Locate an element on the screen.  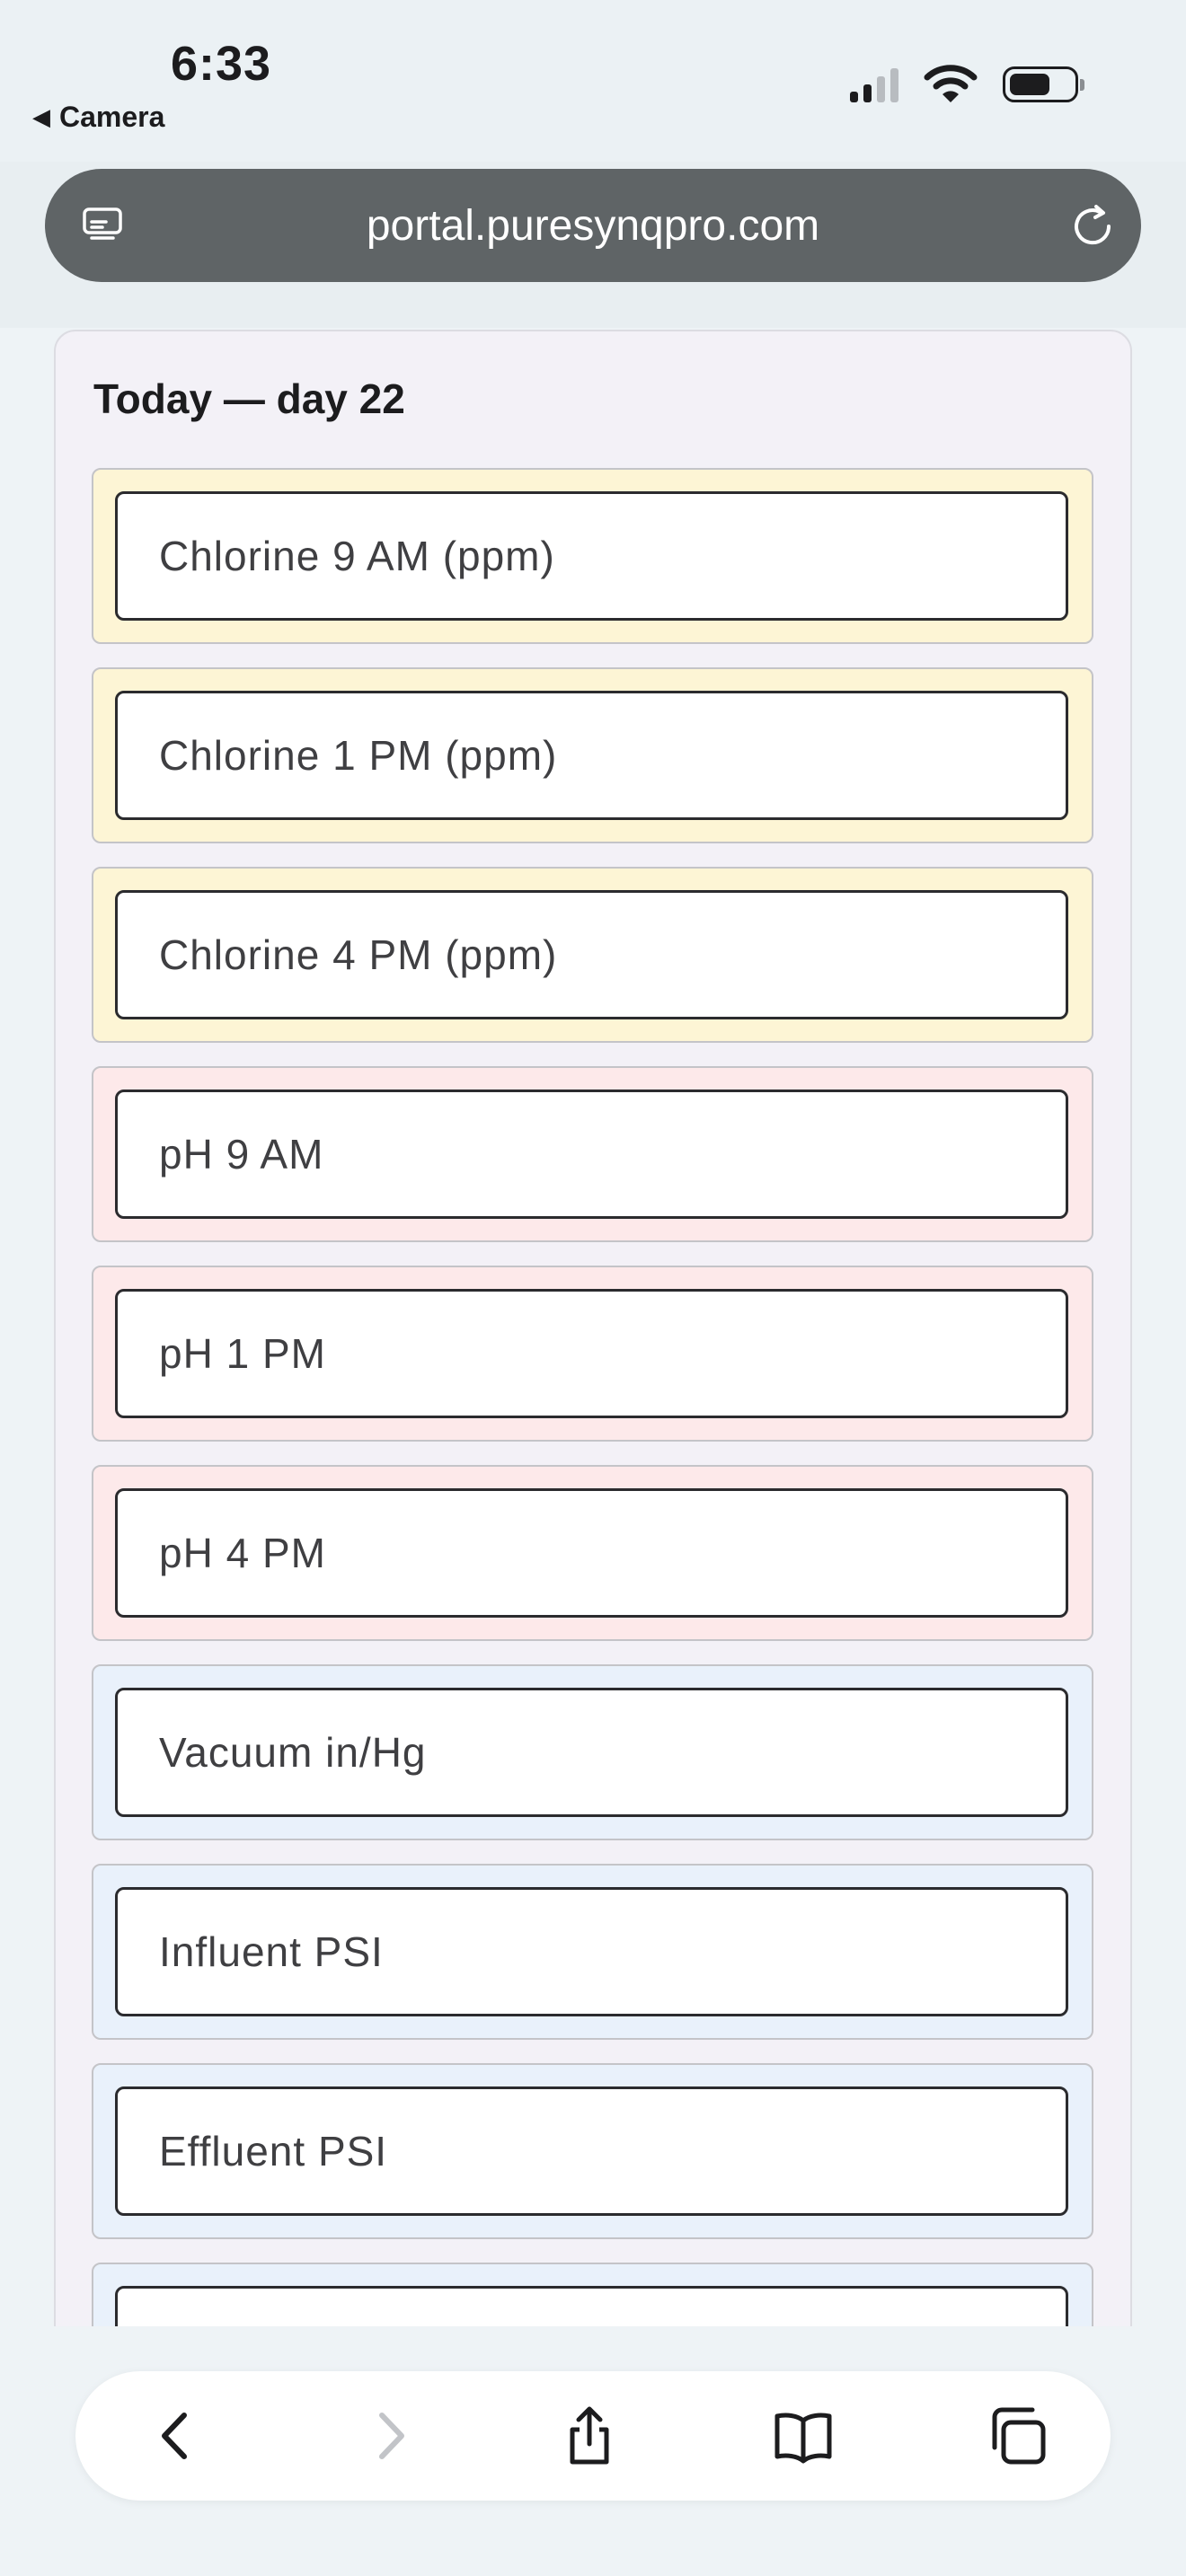
back-button is located at coordinates (176, 2436).